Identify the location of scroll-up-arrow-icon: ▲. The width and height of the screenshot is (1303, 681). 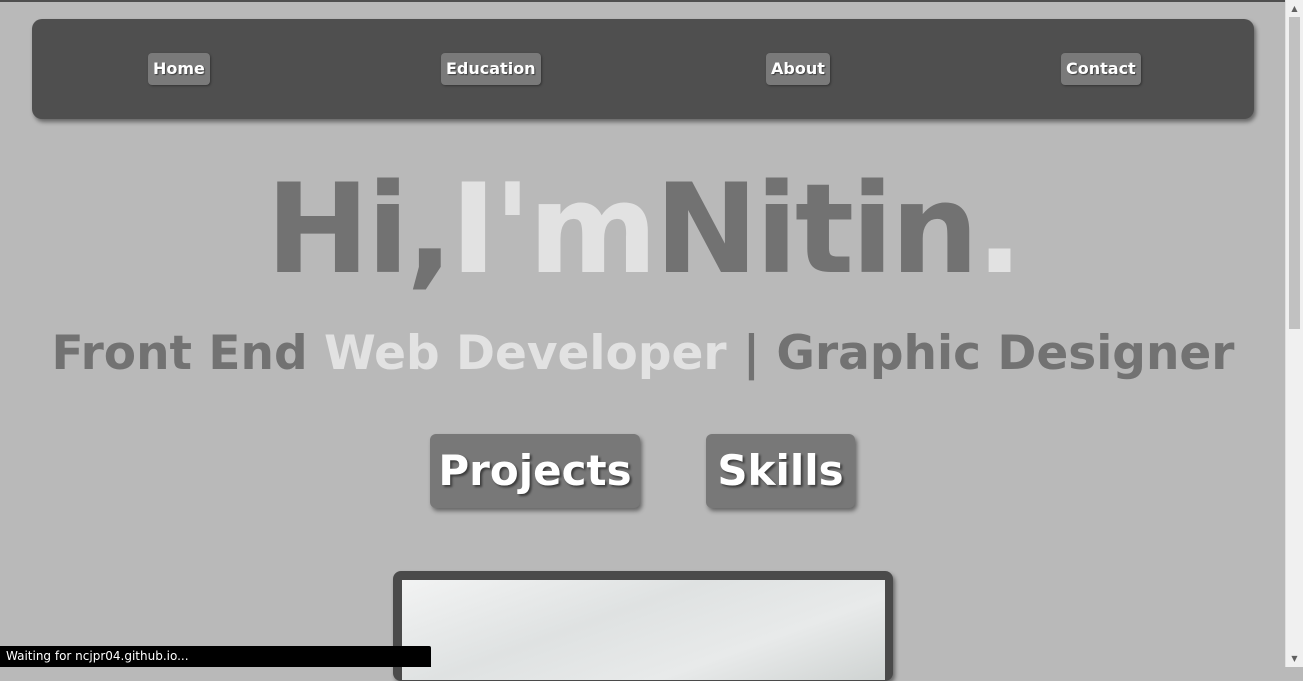
(1294, 8).